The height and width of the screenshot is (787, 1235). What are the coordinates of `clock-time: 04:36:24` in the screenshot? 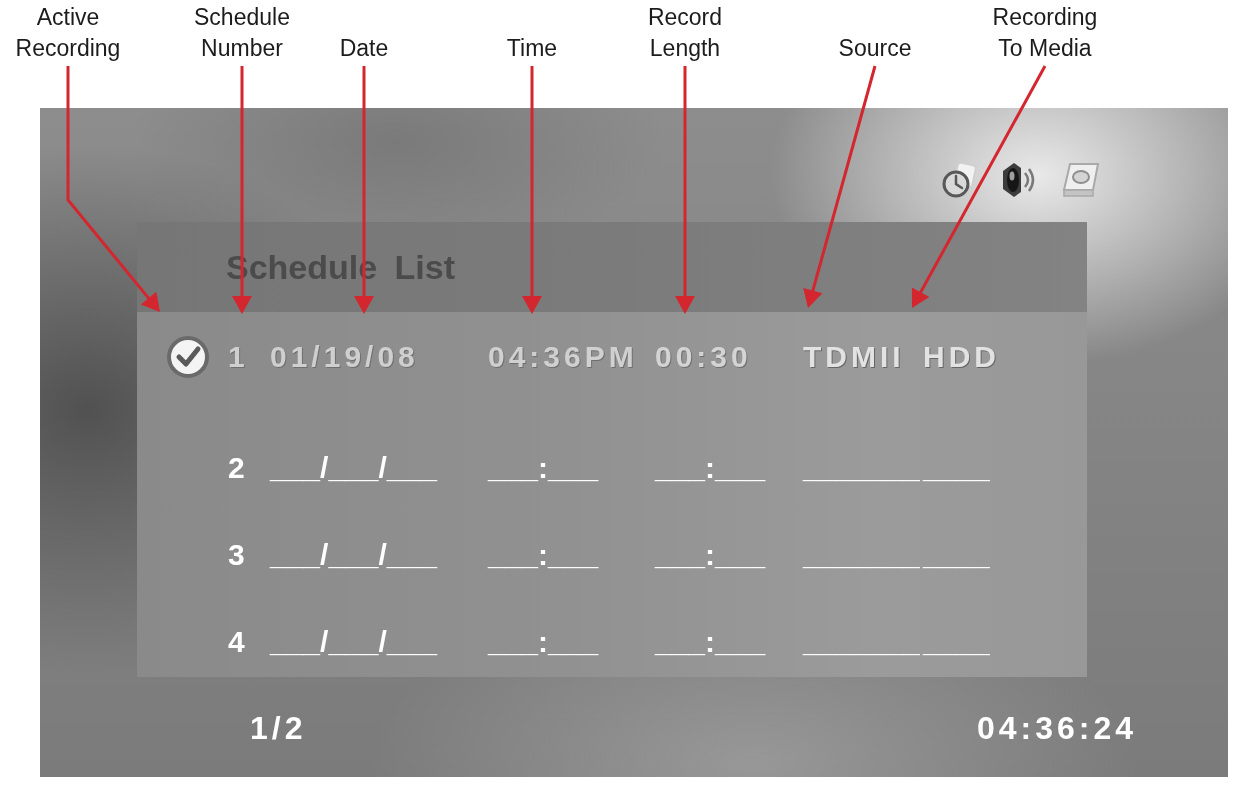 It's located at (1056, 728).